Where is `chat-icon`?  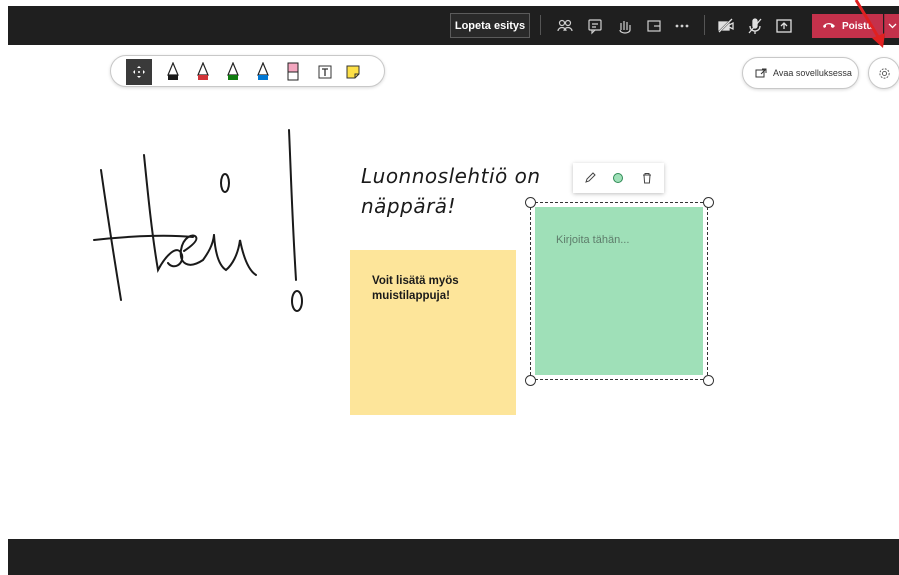
chat-icon is located at coordinates (595, 26).